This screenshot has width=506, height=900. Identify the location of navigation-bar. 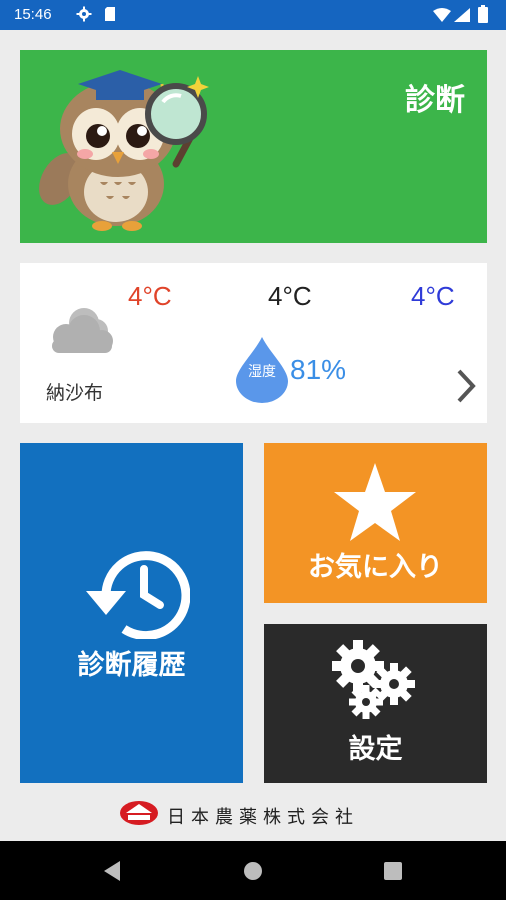
(253, 870).